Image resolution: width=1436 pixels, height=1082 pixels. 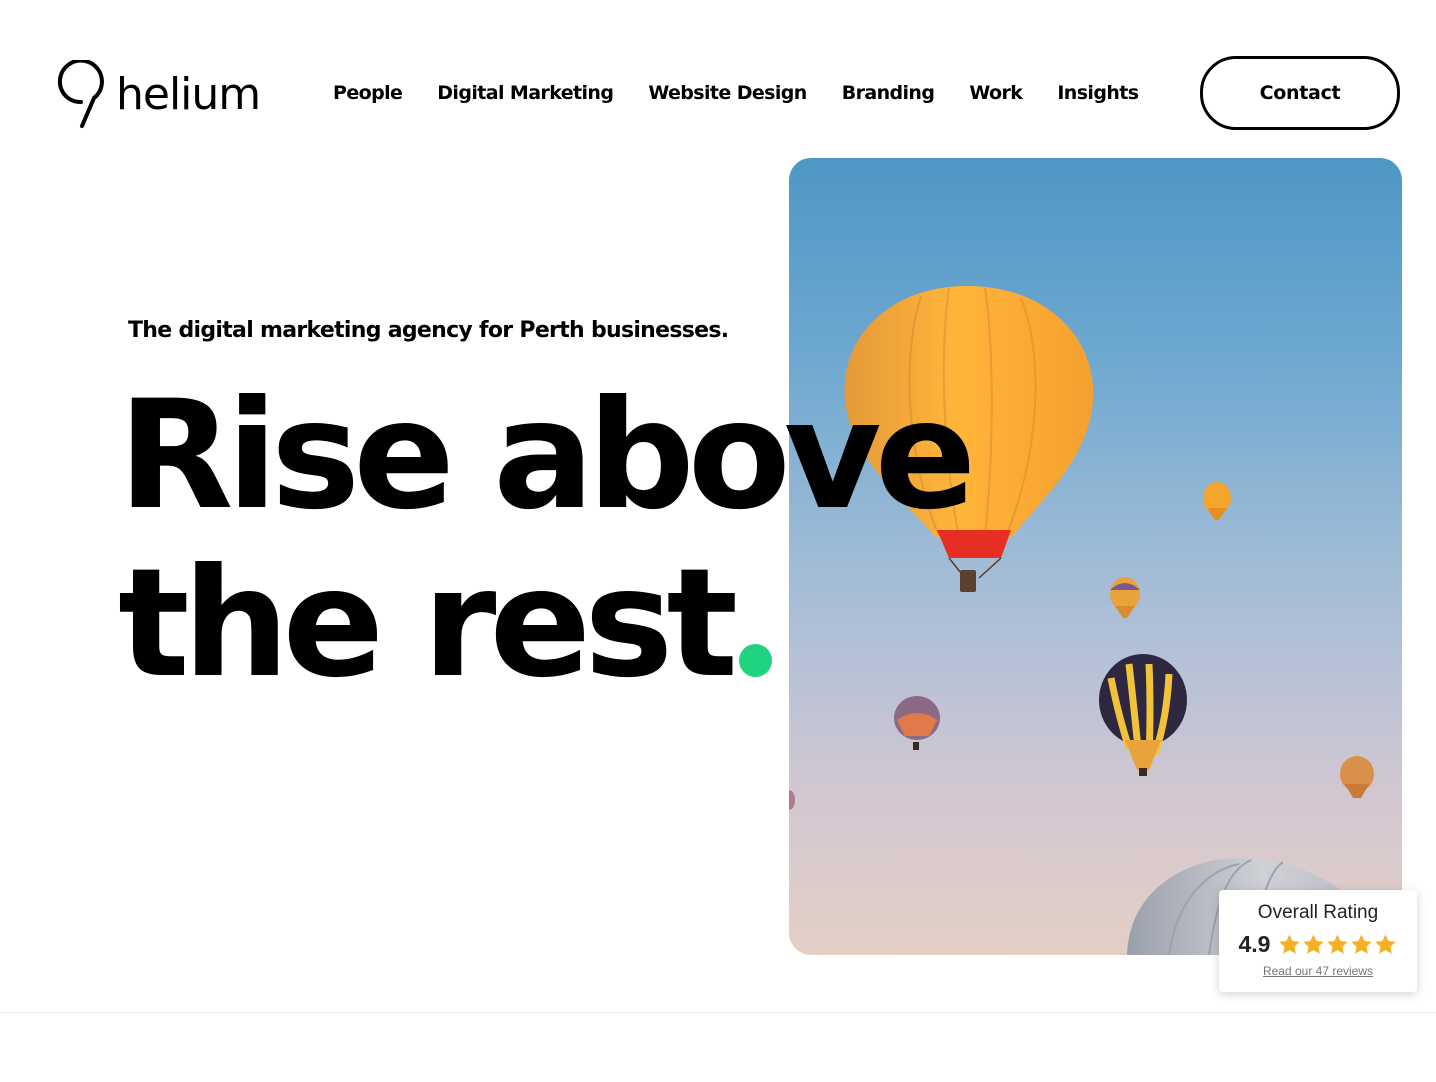 What do you see at coordinates (1254, 943) in the screenshot?
I see `rating-score: 4.9` at bounding box center [1254, 943].